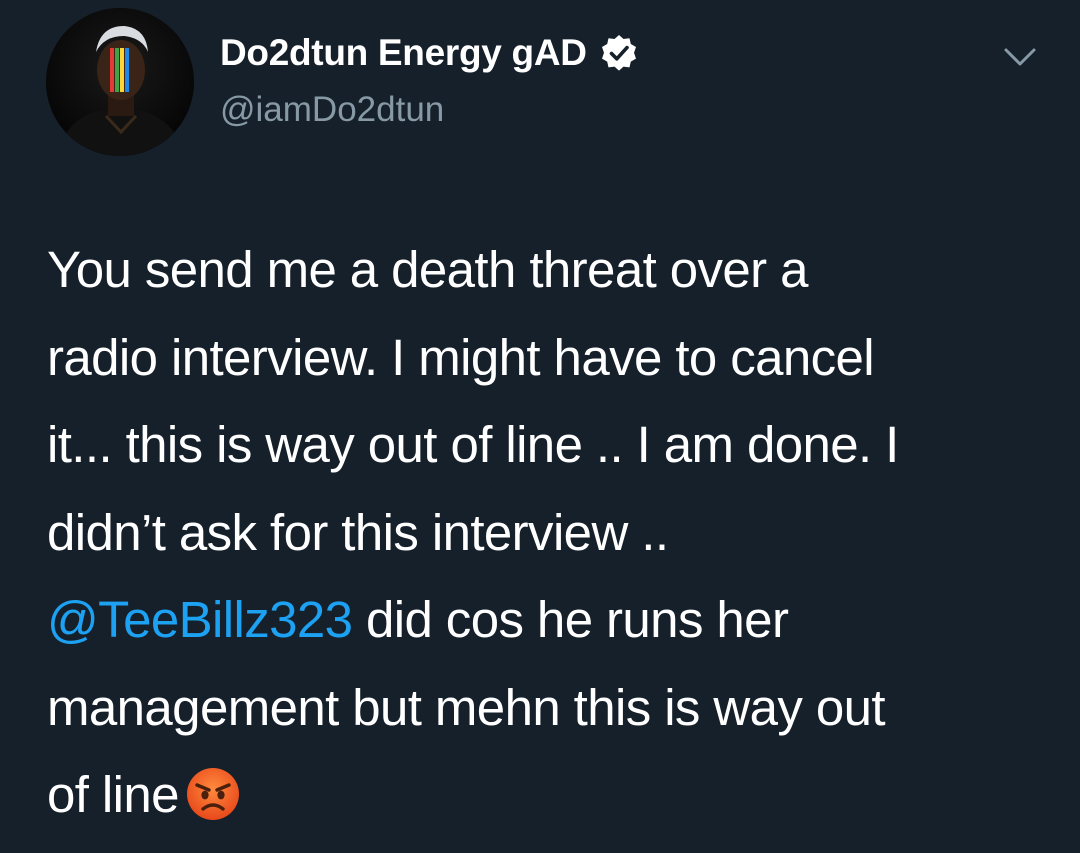  I want to click on verified-badge-icon, so click(619, 53).